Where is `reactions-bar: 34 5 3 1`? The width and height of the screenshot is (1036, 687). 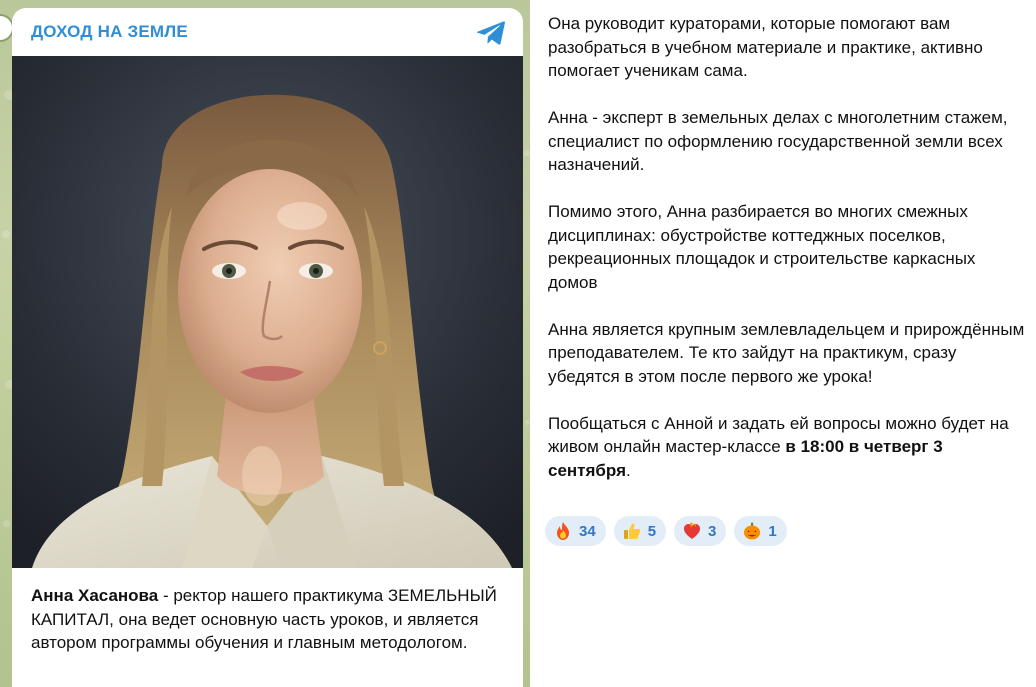
reactions-bar: 34 5 3 1 is located at coordinates (666, 531).